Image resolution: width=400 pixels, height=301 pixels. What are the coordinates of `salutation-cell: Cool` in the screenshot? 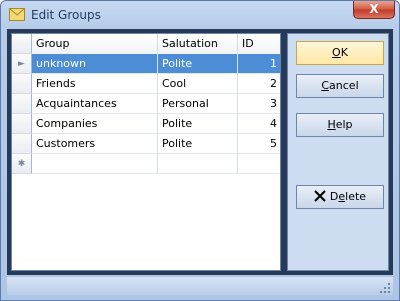 It's located at (198, 84).